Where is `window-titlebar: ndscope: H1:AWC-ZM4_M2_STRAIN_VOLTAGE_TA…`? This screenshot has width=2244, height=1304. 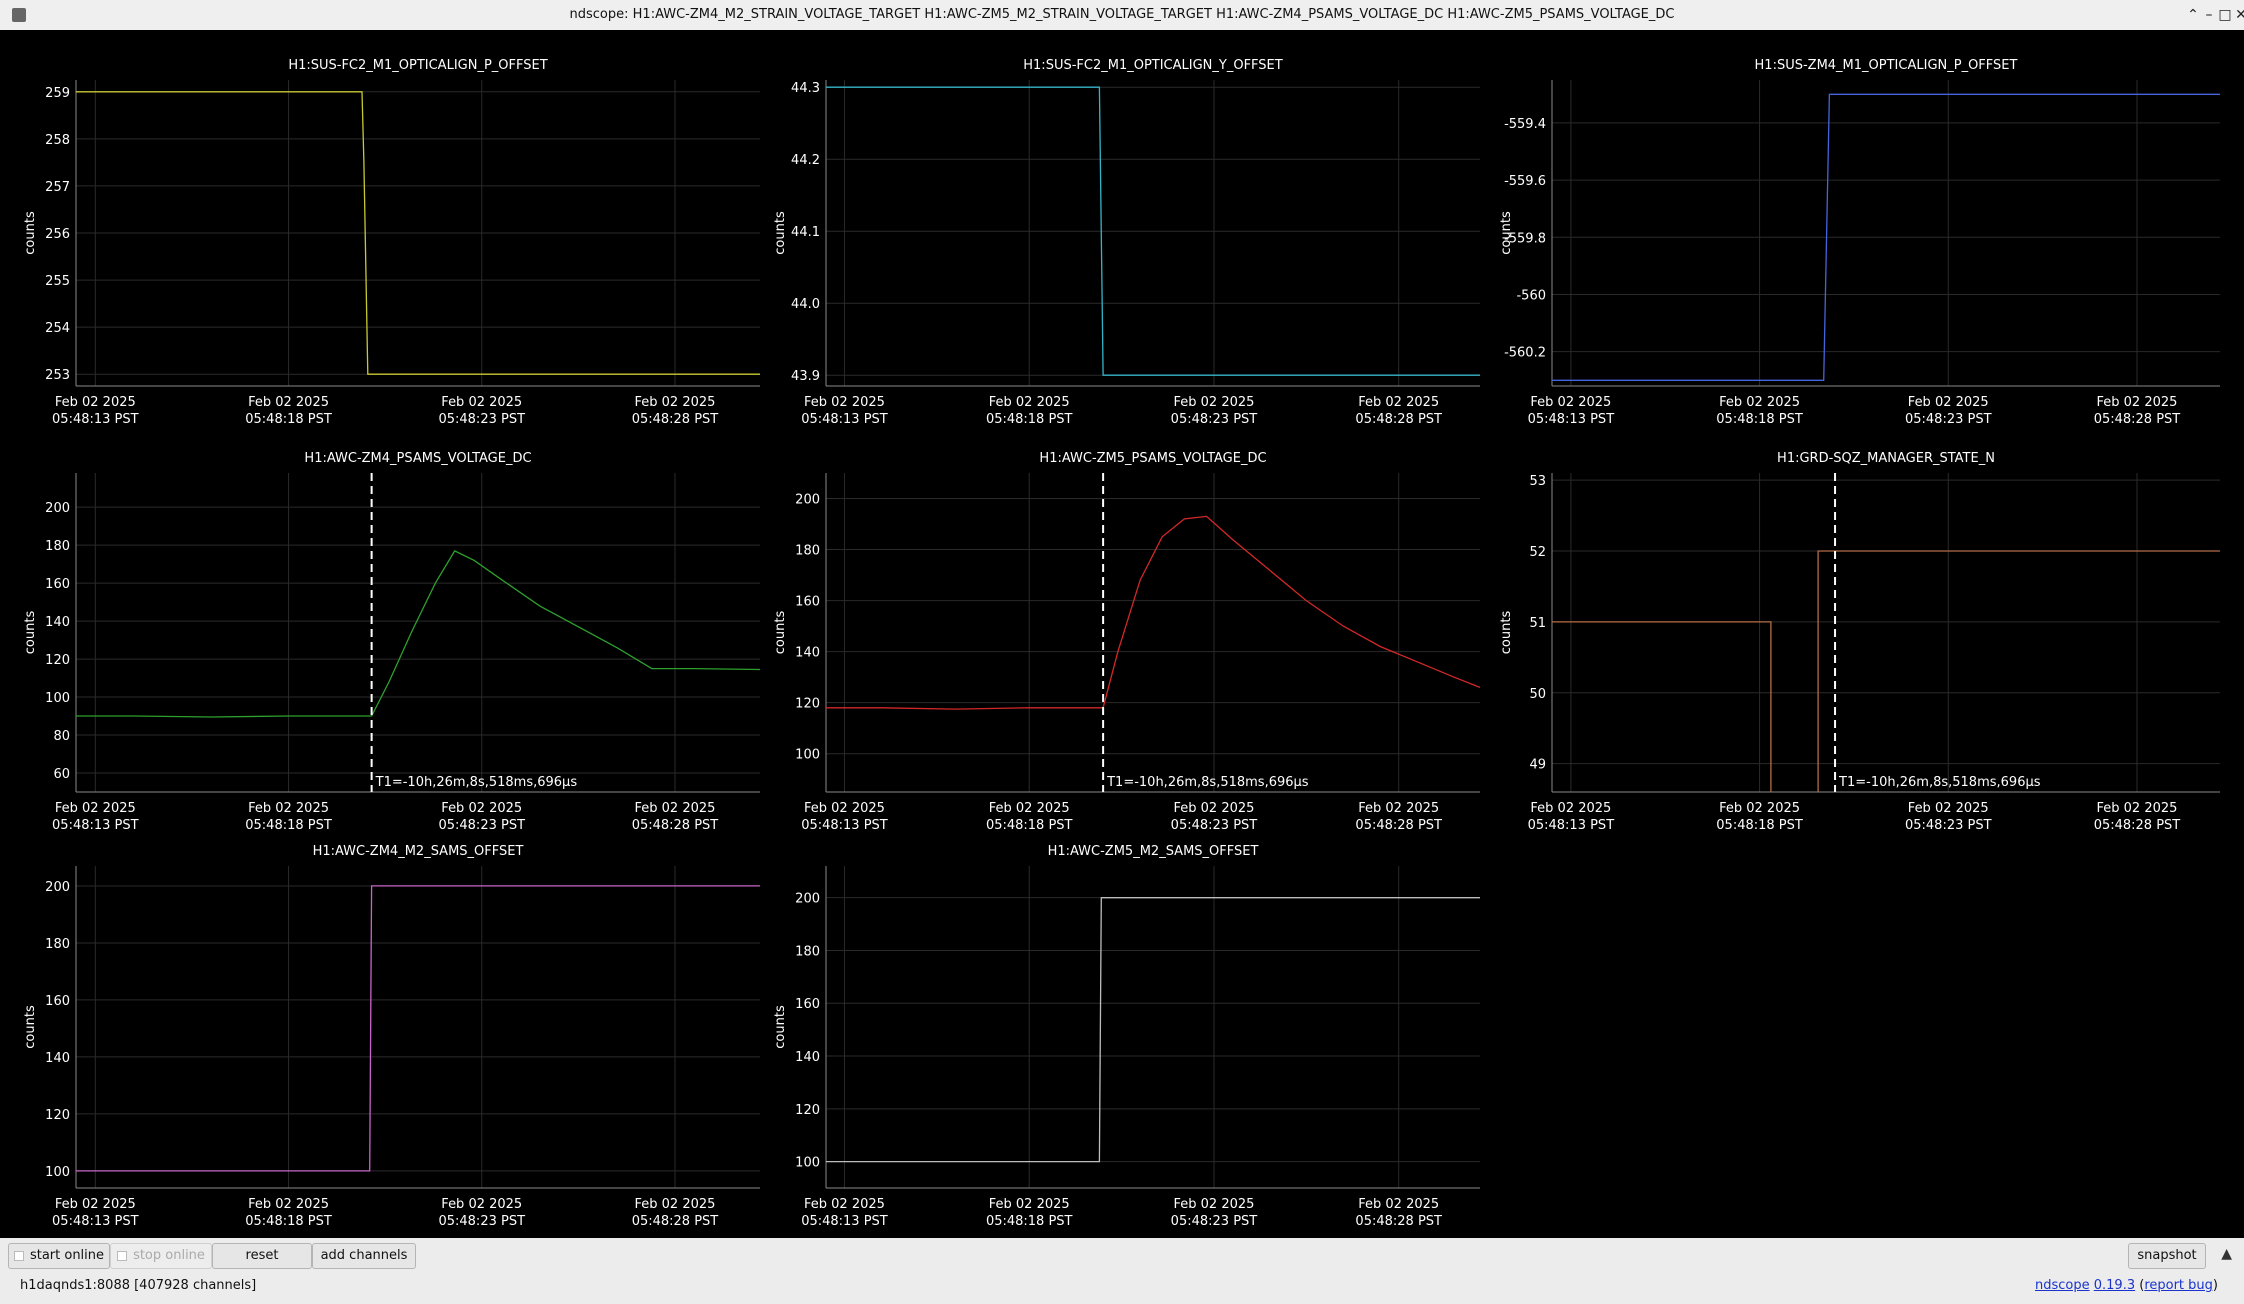
window-titlebar: ndscope: H1:AWC-ZM4_M2_STRAIN_VOLTAGE_TA… is located at coordinates (1122, 15).